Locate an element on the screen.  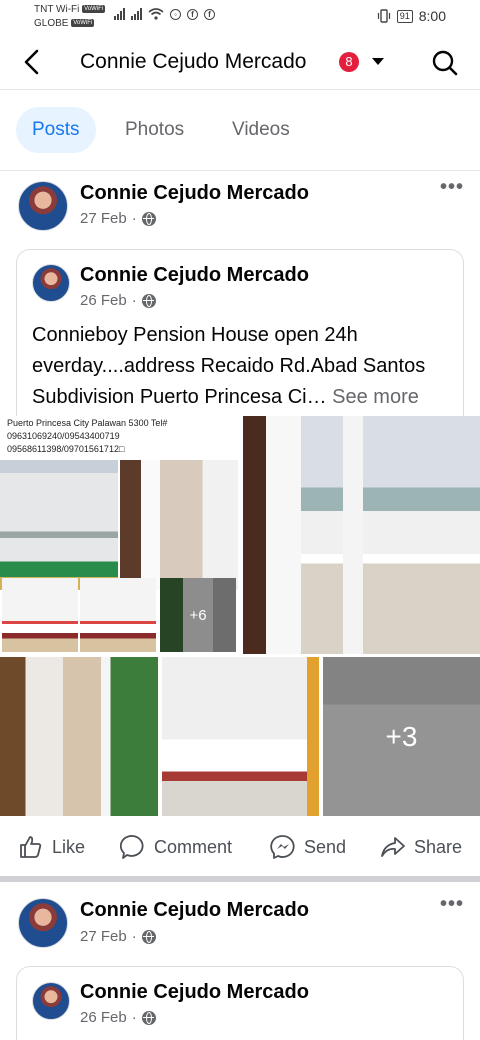
comment-button: Comment is located at coordinates (176, 847).